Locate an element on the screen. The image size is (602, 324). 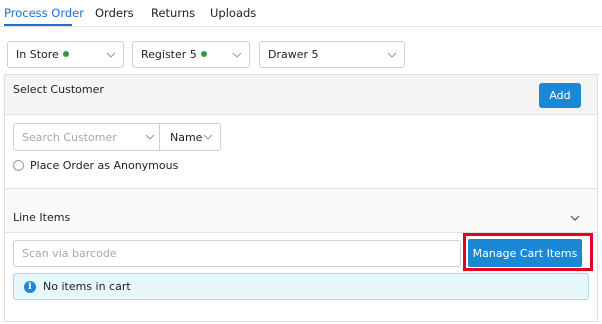
register-select-label: Register 5 is located at coordinates (174, 54).